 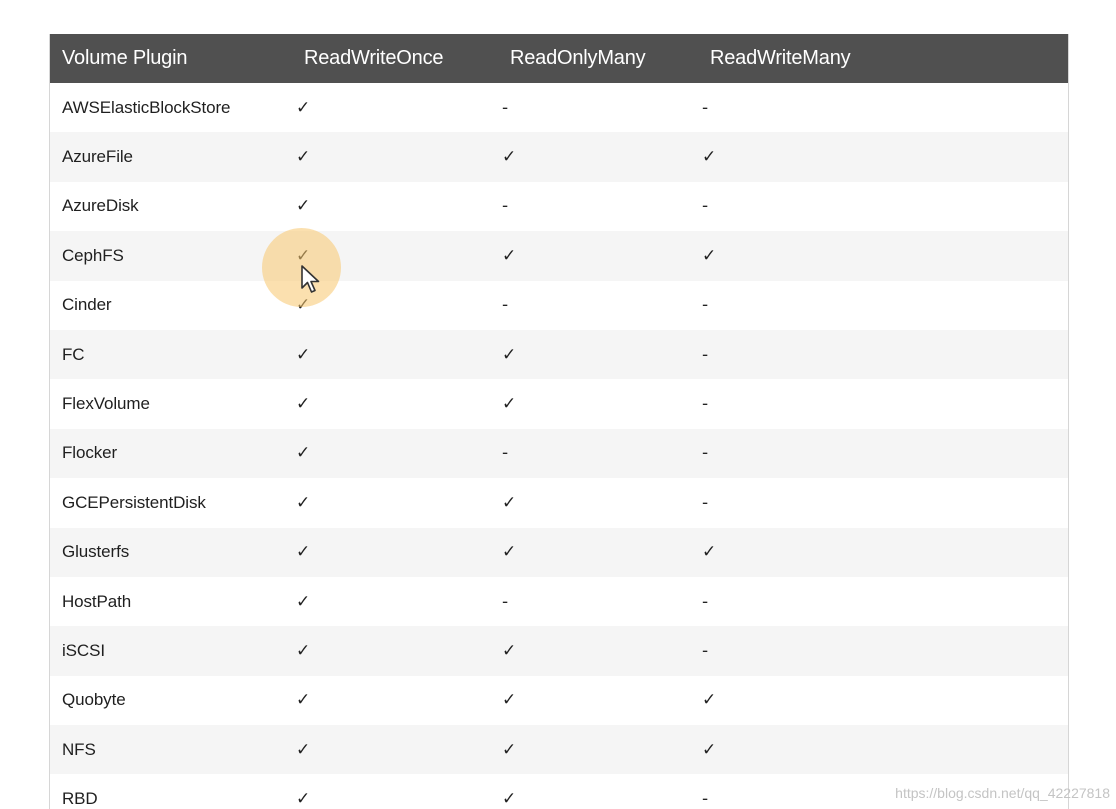 I want to click on table-row: Glusterfs ✓ ✓ ✓, so click(x=559, y=552).